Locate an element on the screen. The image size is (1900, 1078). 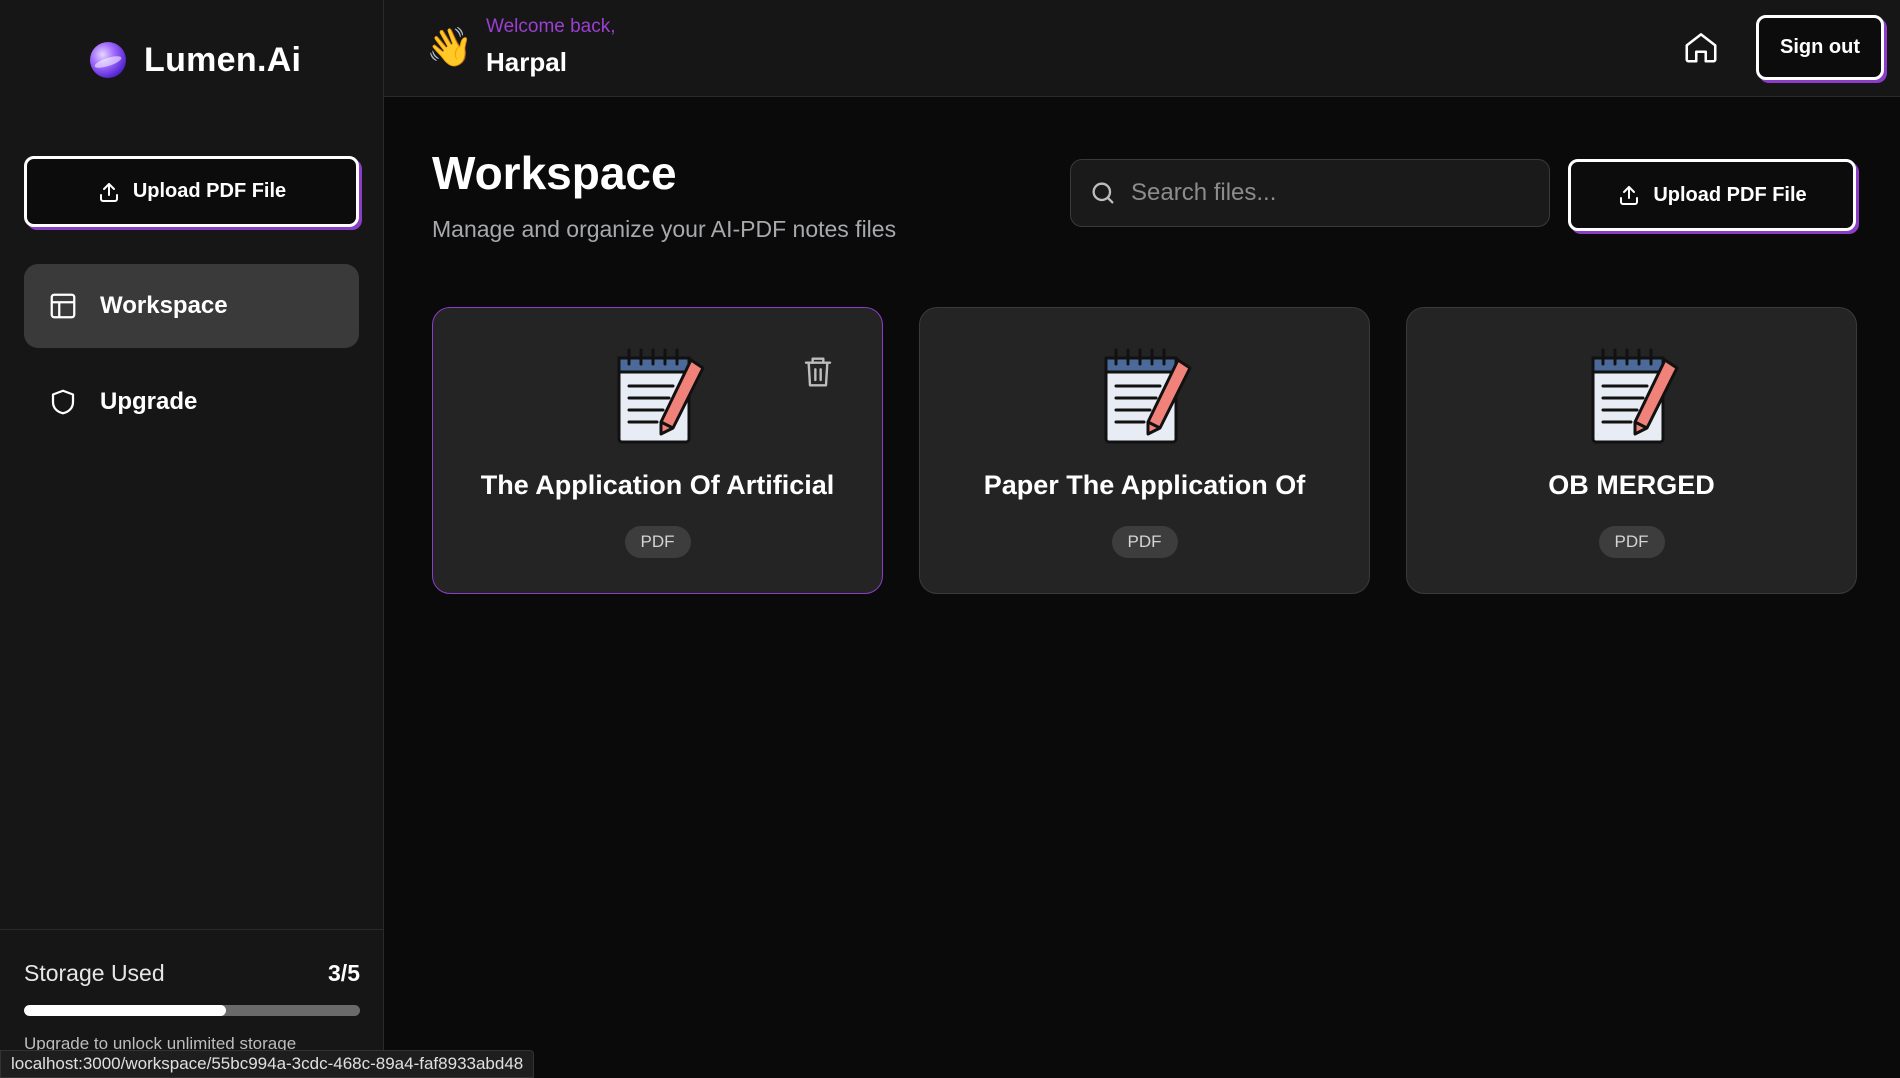
sidebar-item-label: Upgrade is located at coordinates (149, 401).